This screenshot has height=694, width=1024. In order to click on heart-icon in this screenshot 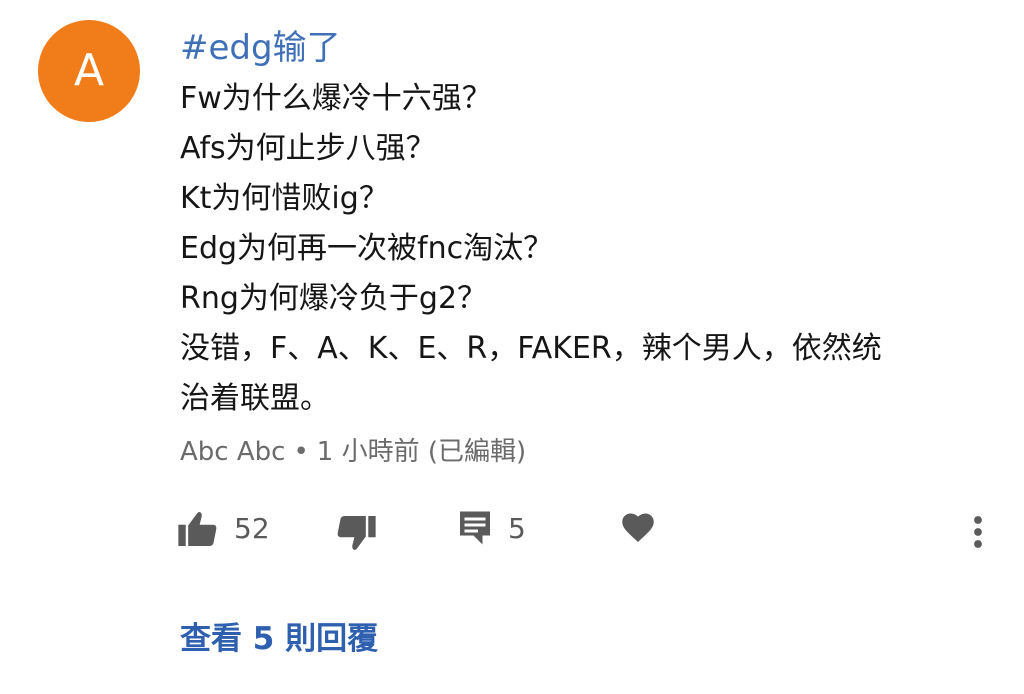, I will do `click(638, 527)`.